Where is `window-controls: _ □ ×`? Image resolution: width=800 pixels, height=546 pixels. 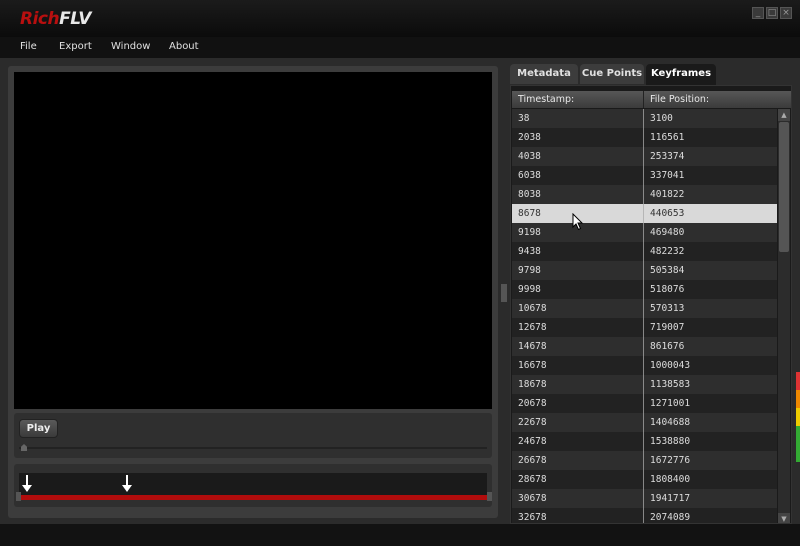
window-controls: _ □ × is located at coordinates (772, 13).